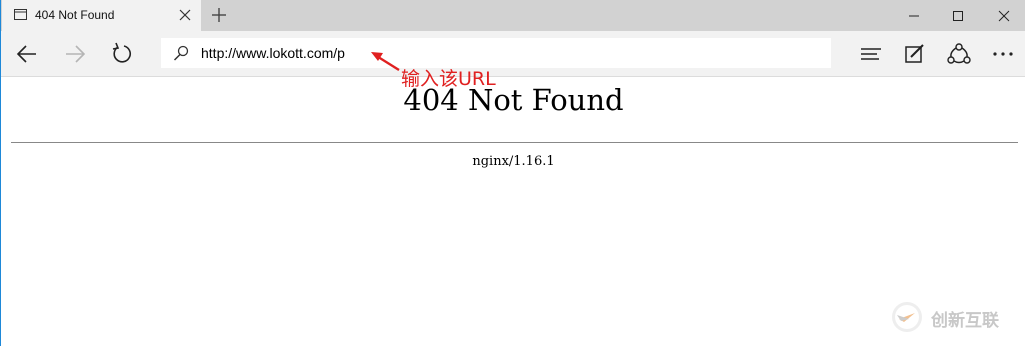  I want to click on share-icon, so click(959, 54).